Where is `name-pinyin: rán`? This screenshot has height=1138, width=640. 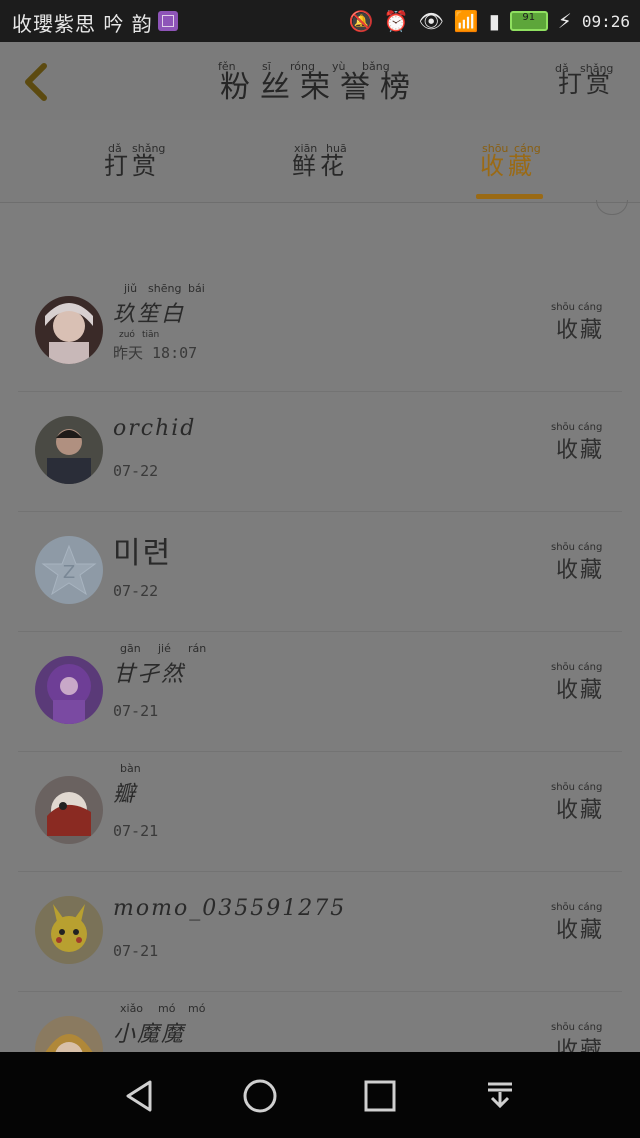 name-pinyin: rán is located at coordinates (197, 648).